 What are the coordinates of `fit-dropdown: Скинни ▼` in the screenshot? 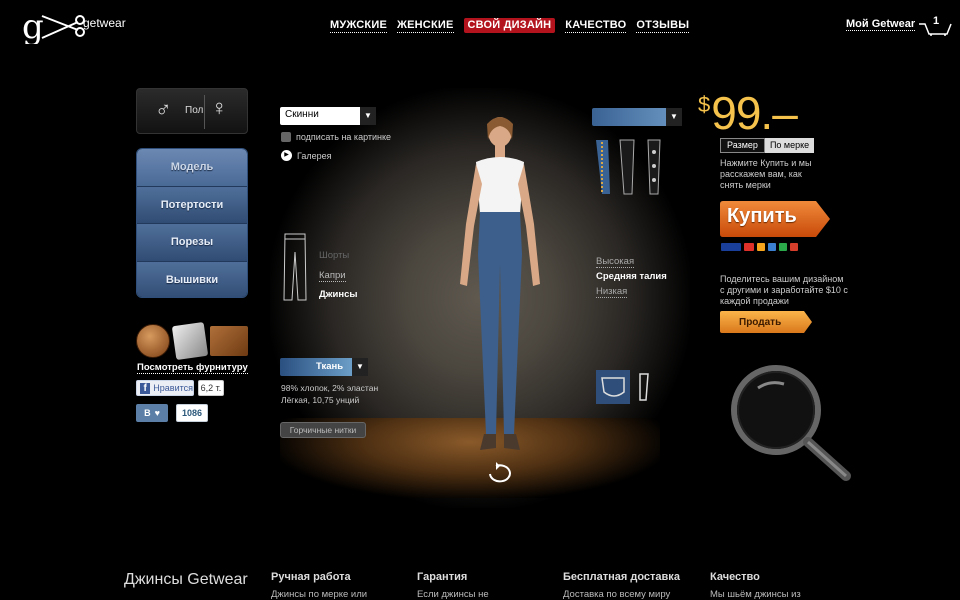 It's located at (328, 116).